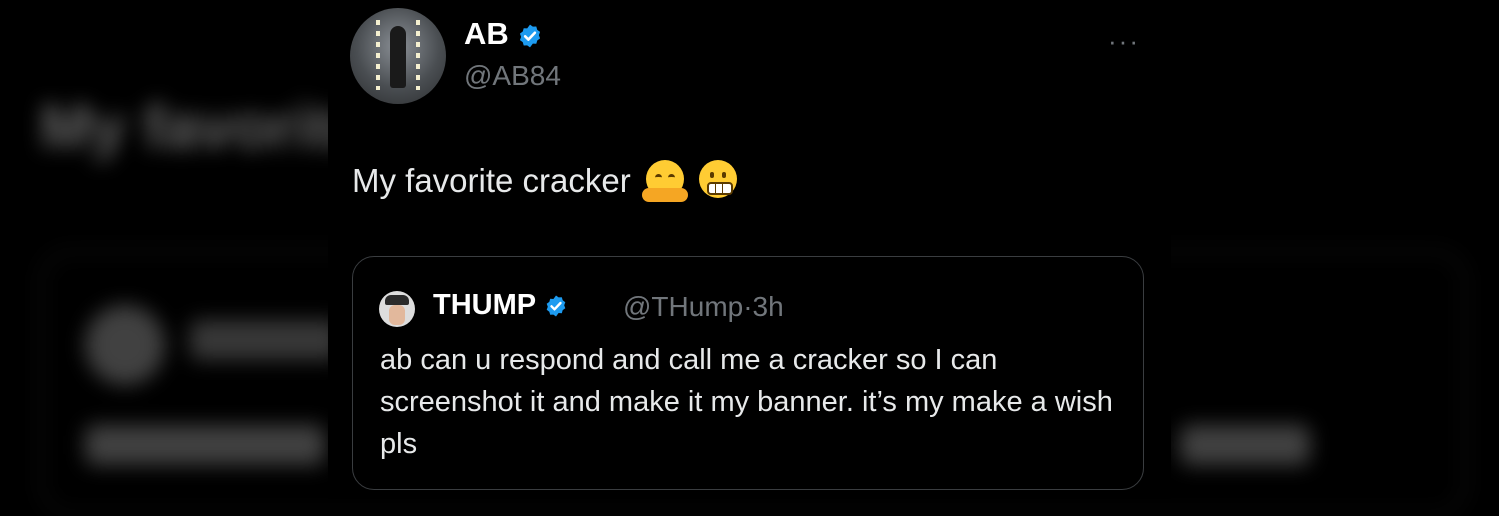 The image size is (1499, 516). What do you see at coordinates (768, 306) in the screenshot?
I see `quoted-timestamp: 3h` at bounding box center [768, 306].